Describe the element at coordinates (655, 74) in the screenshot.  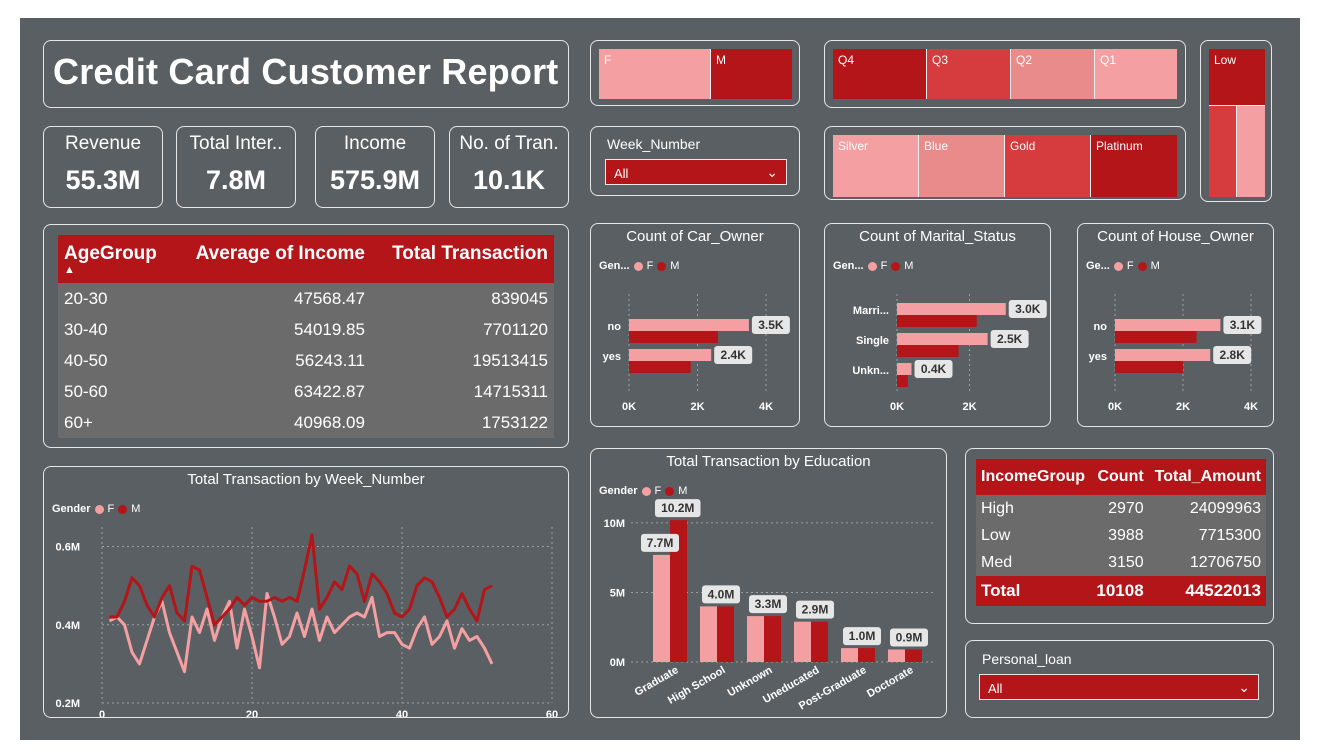
I see `slicer-option-f: F` at that location.